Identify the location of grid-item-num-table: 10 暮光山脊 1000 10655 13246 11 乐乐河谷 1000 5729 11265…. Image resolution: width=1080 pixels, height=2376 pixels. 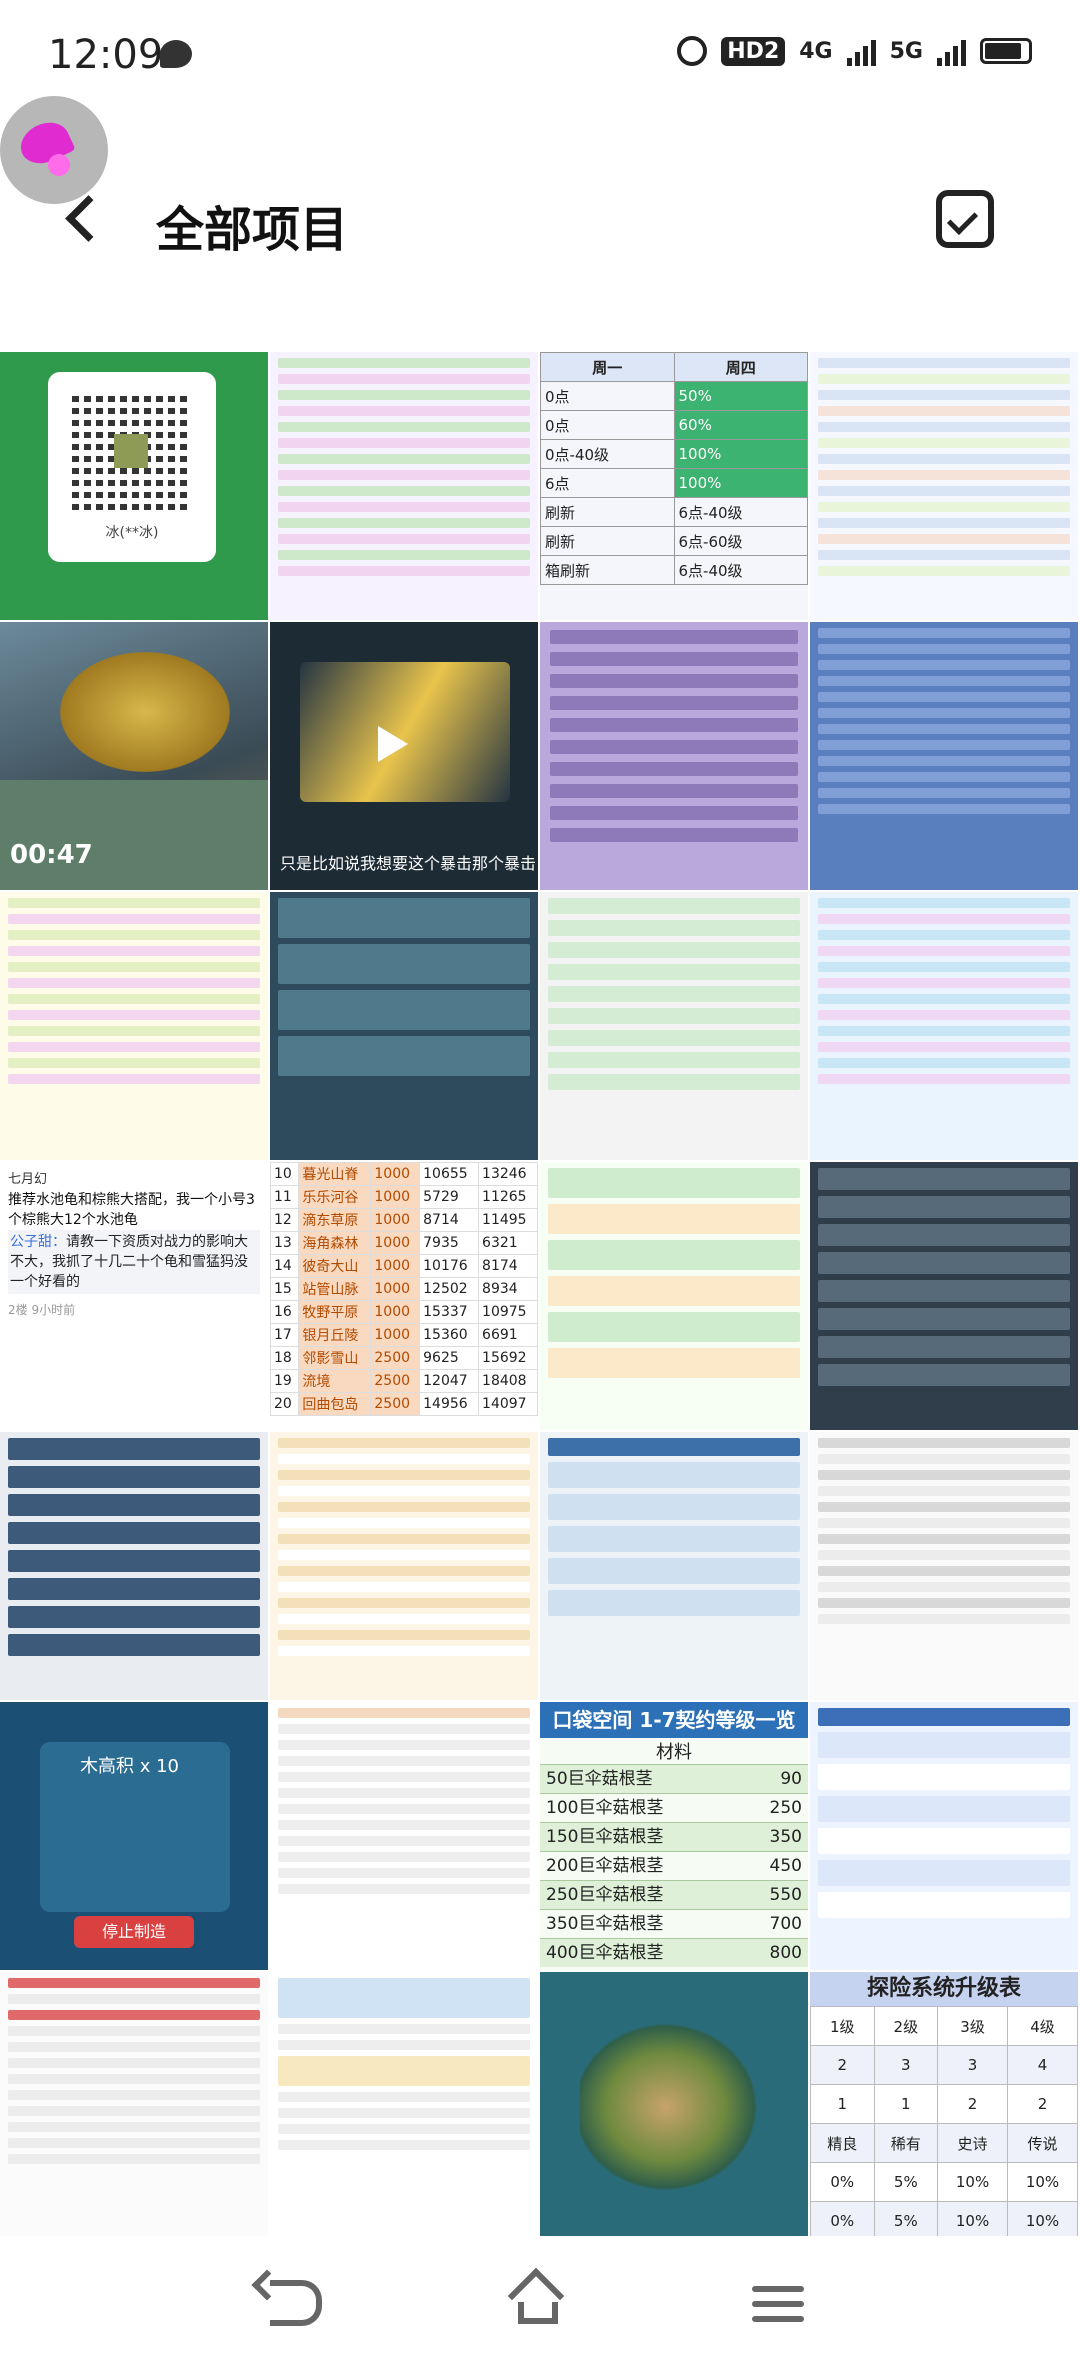
(404, 1296).